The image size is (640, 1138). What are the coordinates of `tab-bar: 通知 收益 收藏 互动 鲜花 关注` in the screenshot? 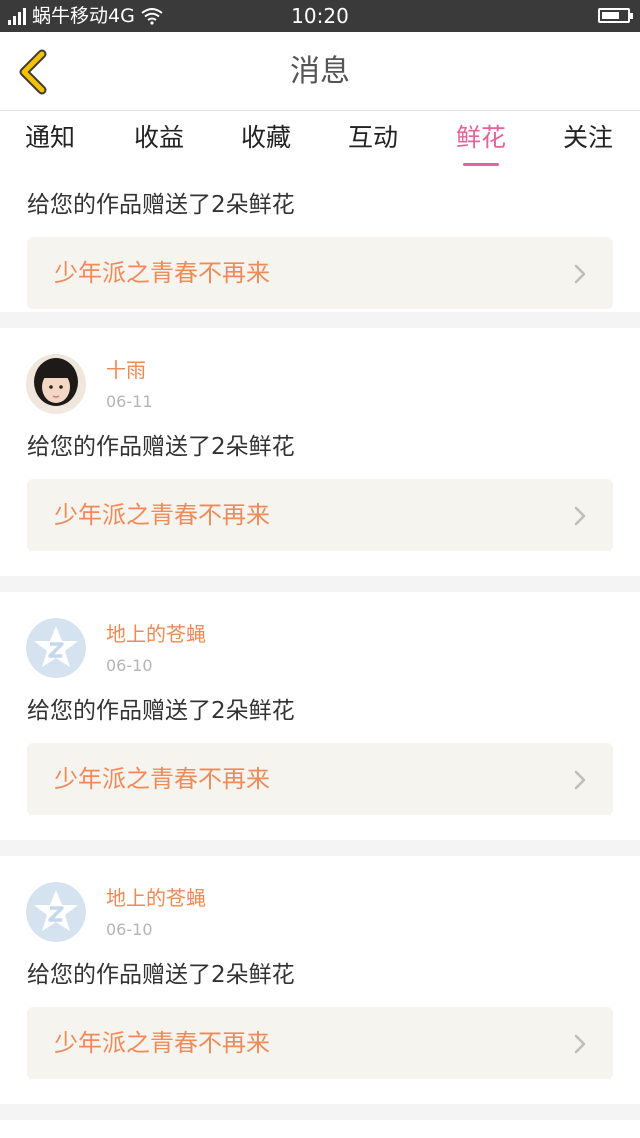 It's located at (320, 140).